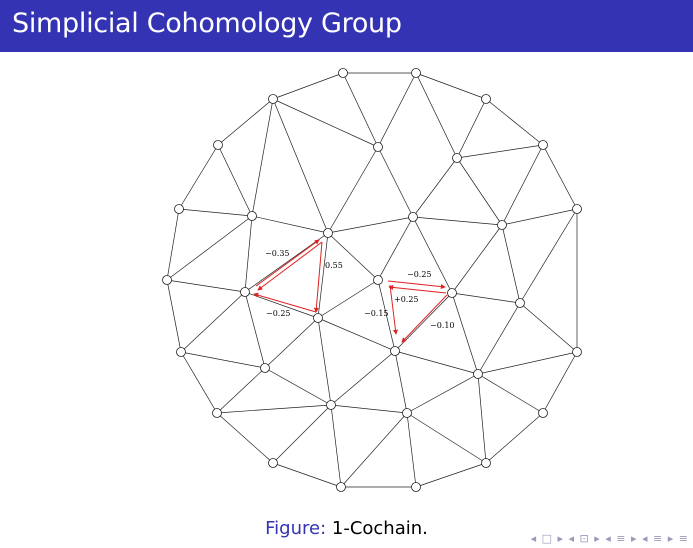 The height and width of the screenshot is (548, 693). Describe the element at coordinates (379, 528) in the screenshot. I see `caption-text: 1-Cochain.` at that location.